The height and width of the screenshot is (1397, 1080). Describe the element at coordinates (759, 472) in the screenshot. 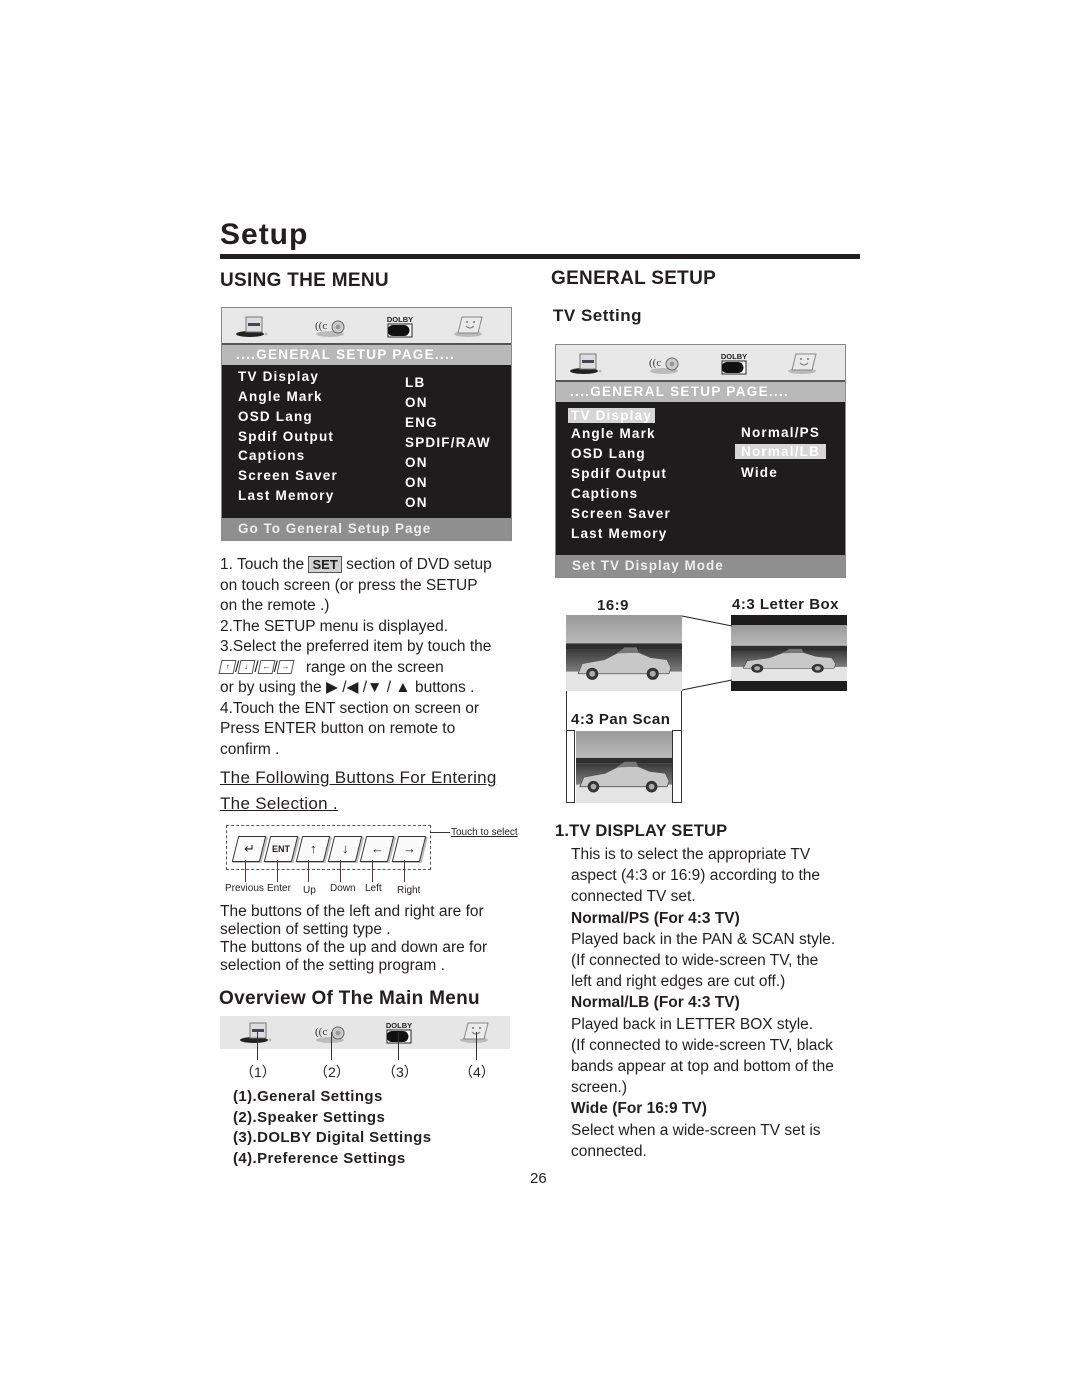

I see `option-wide: Wide` at that location.